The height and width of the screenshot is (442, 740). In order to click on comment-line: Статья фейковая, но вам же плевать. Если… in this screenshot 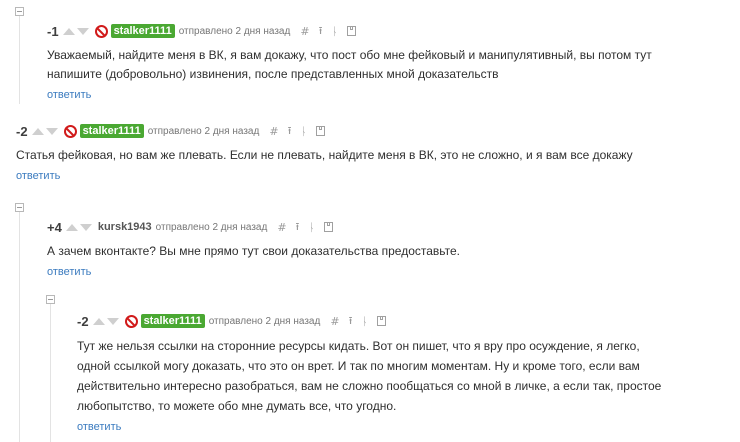, I will do `click(324, 155)`.